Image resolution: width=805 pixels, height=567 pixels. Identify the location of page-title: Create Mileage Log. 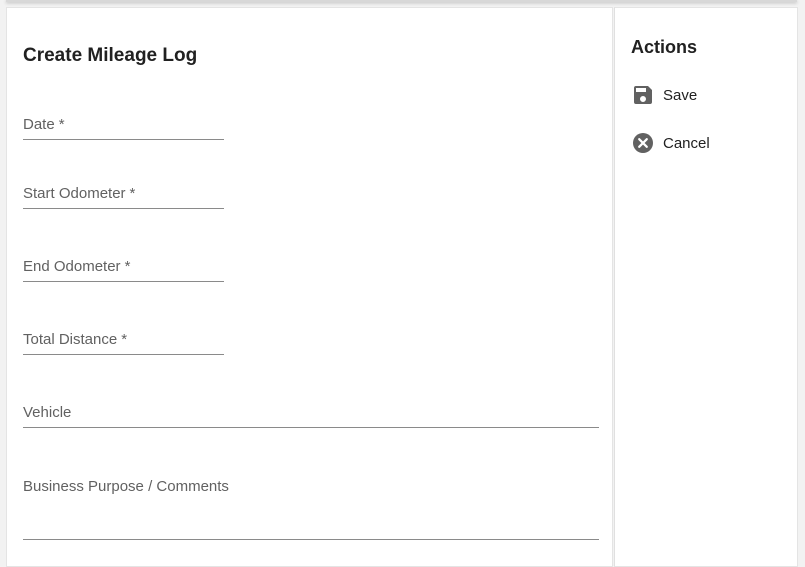
(110, 55).